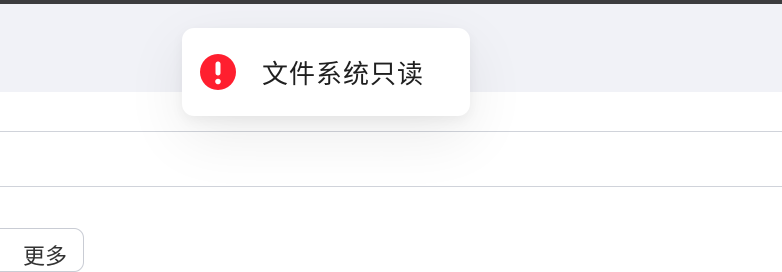 The height and width of the screenshot is (272, 782). Describe the element at coordinates (218, 72) in the screenshot. I see `error-exclamation-icon` at that location.